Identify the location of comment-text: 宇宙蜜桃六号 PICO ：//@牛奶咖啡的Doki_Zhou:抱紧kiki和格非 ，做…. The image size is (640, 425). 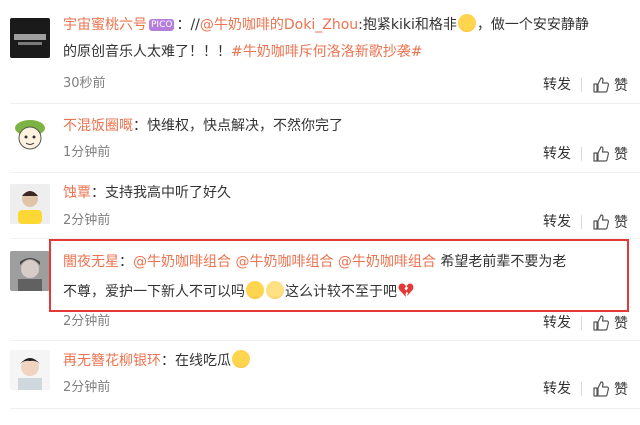
(326, 24).